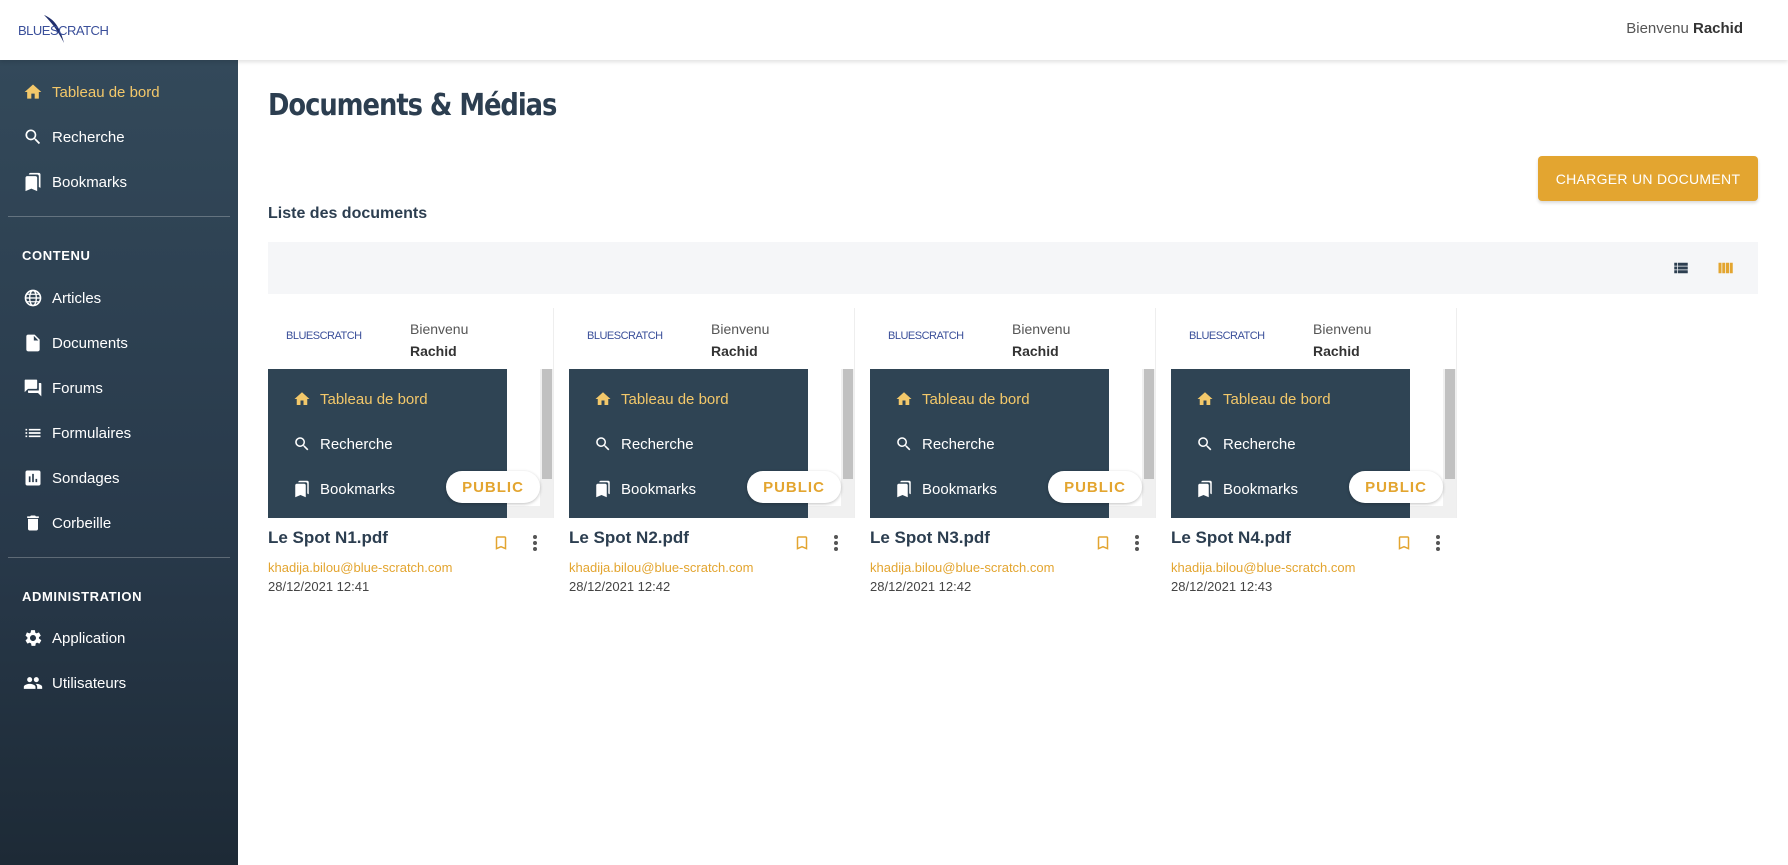 This screenshot has height=865, width=1788. Describe the element at coordinates (119, 557) in the screenshot. I see `sidebar-divider` at that location.